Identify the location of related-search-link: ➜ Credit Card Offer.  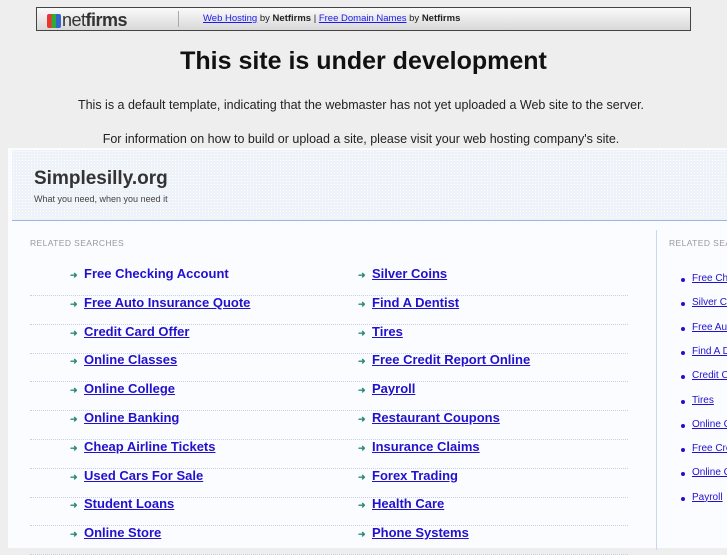
(130, 331).